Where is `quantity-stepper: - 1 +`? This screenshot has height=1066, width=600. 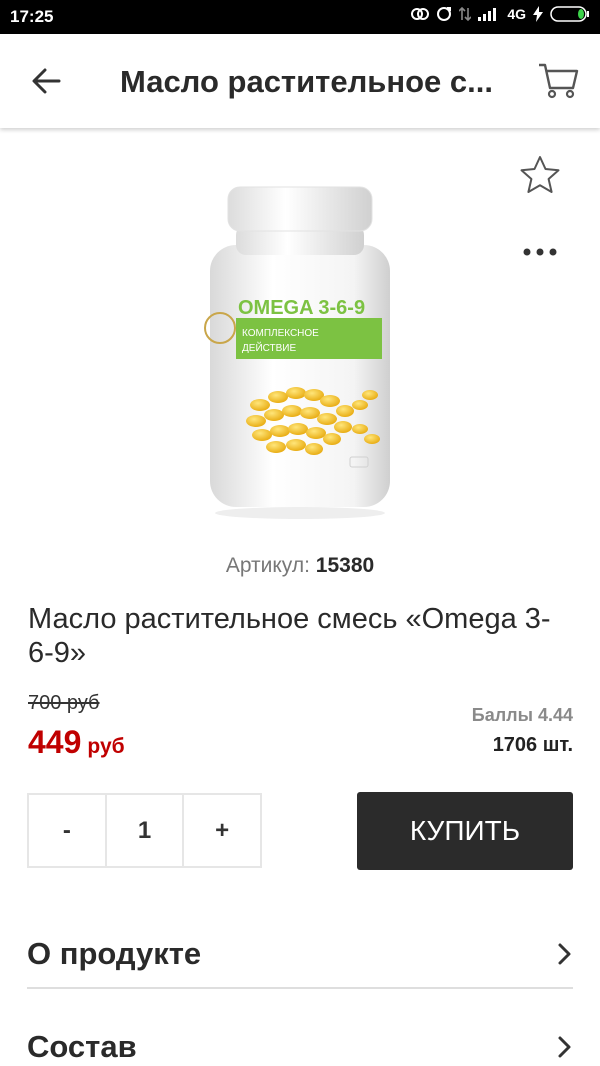 quantity-stepper: - 1 + is located at coordinates (144, 830).